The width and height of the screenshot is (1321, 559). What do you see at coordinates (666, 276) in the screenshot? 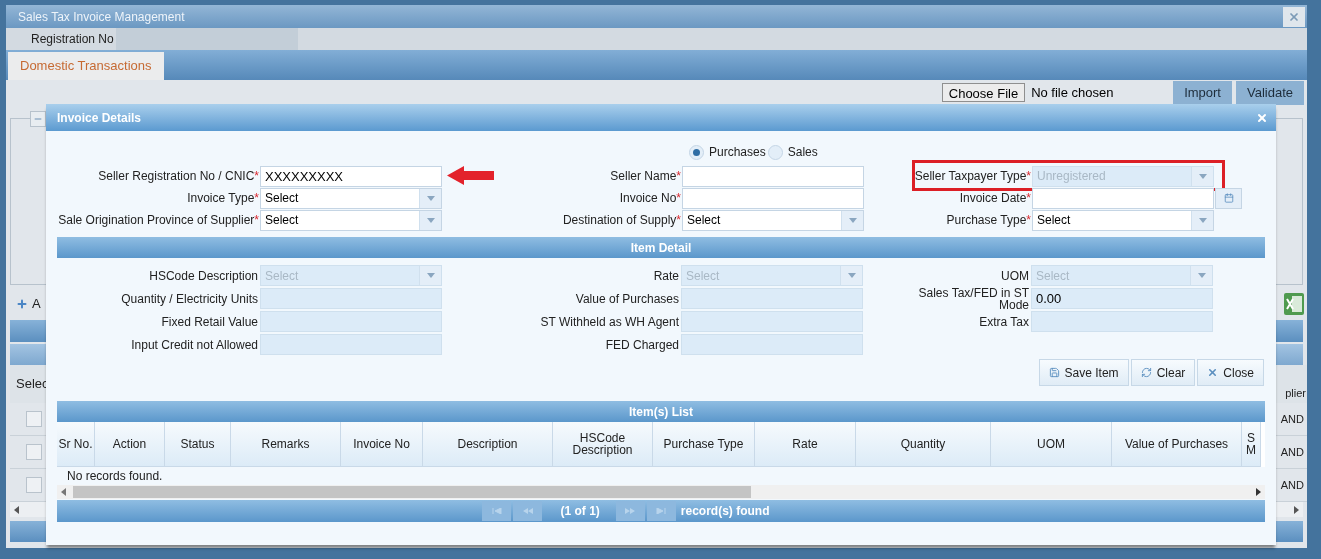
I see `field-label: Rate` at bounding box center [666, 276].